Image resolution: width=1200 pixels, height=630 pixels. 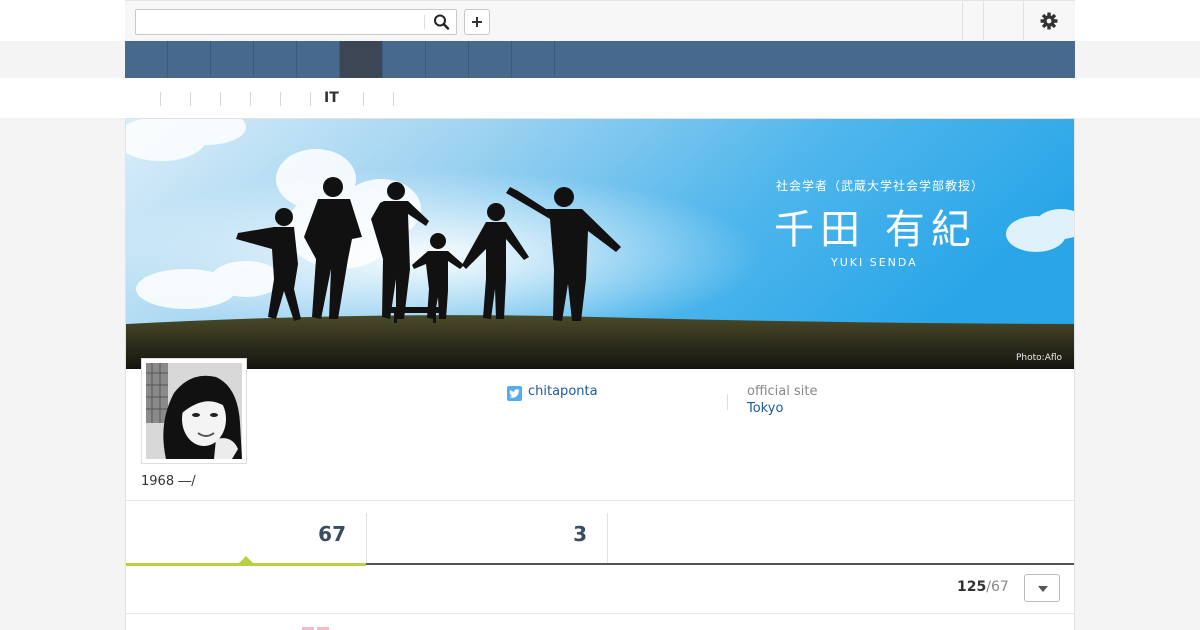 I want to click on official-site-label: official site, so click(x=782, y=391).